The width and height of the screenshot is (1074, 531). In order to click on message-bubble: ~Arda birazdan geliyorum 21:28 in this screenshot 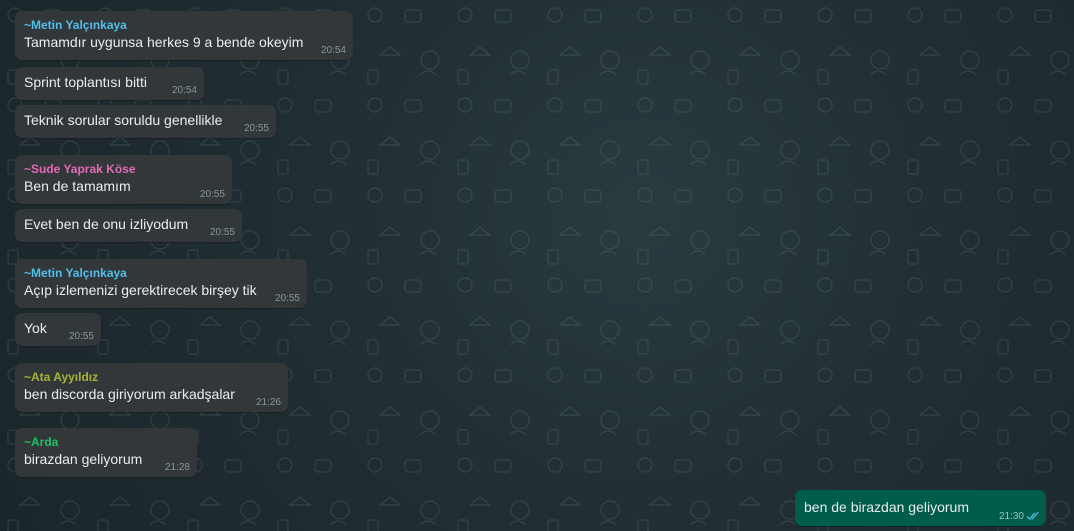, I will do `click(106, 452)`.